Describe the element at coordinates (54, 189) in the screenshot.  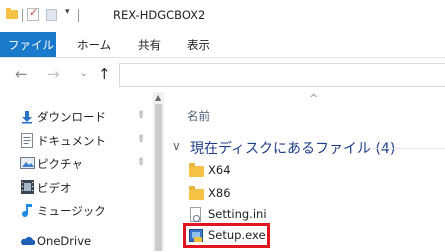
I see `sidebar-item-videos: ビデオ` at that location.